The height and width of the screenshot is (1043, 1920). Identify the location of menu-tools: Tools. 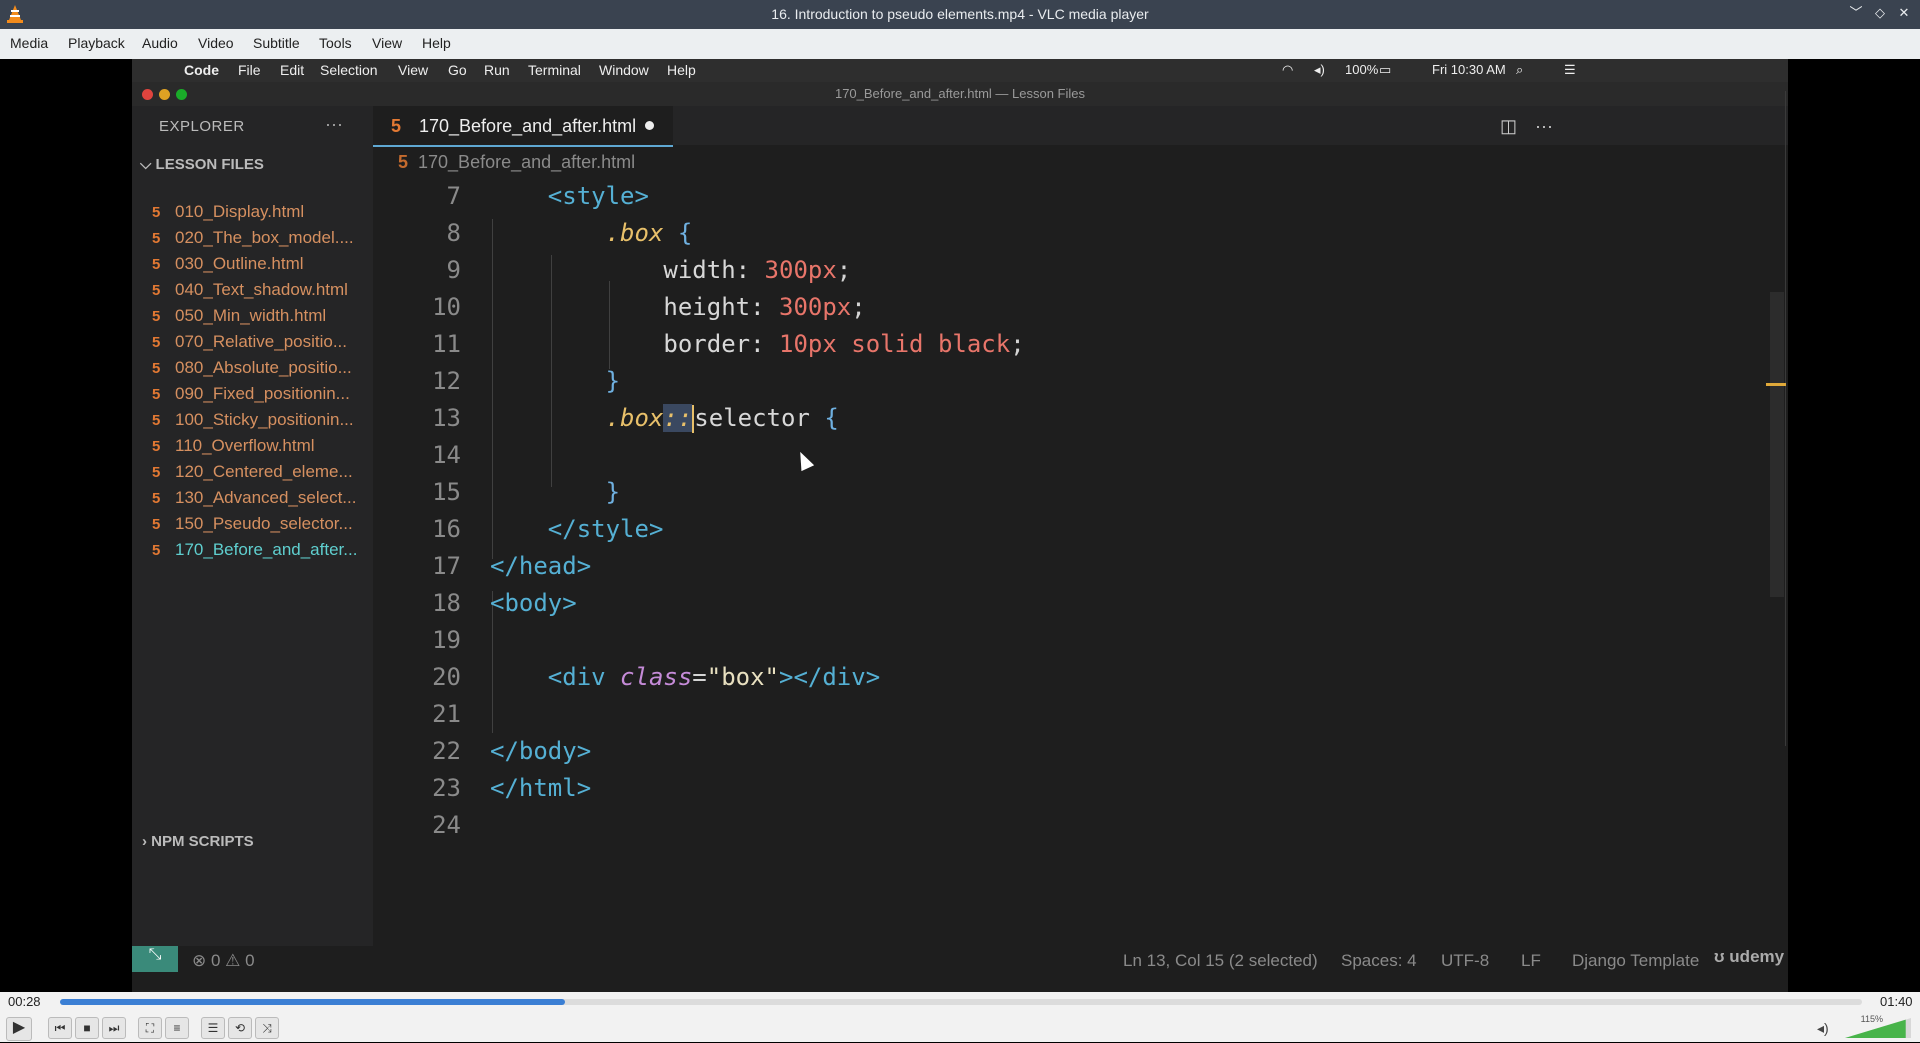
(335, 43).